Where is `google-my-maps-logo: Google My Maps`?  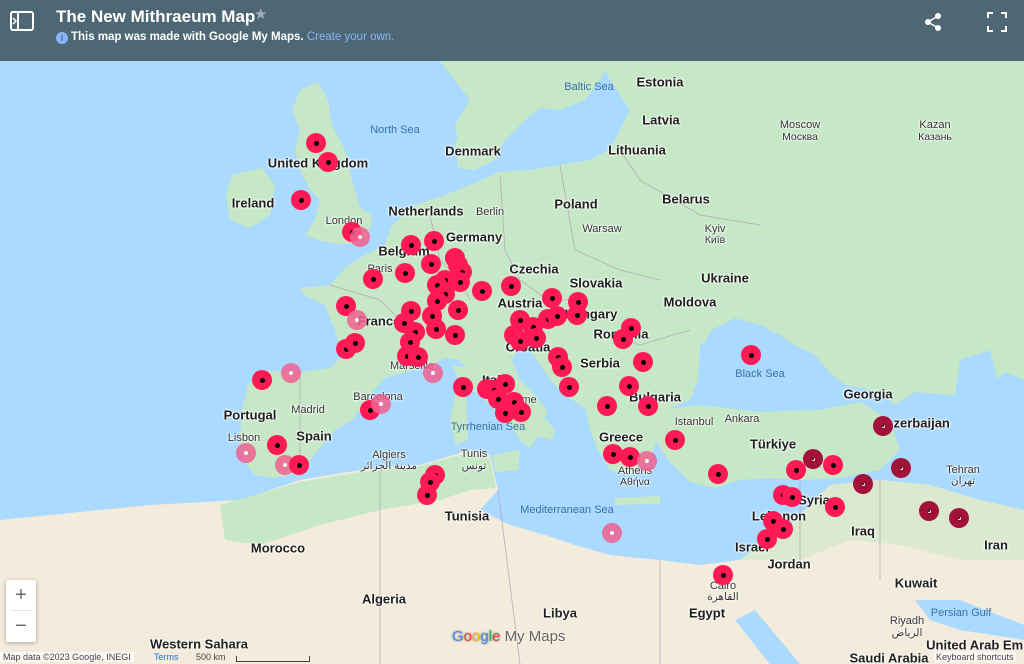 google-my-maps-logo: Google My Maps is located at coordinates (509, 636).